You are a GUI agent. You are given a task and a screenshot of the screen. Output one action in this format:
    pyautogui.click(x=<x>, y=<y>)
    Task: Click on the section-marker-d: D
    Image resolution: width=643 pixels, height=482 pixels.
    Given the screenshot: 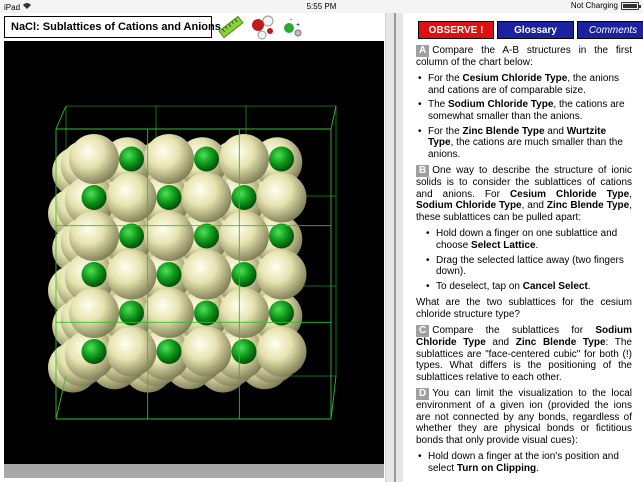 What is the action you would take?
    pyautogui.click(x=423, y=394)
    